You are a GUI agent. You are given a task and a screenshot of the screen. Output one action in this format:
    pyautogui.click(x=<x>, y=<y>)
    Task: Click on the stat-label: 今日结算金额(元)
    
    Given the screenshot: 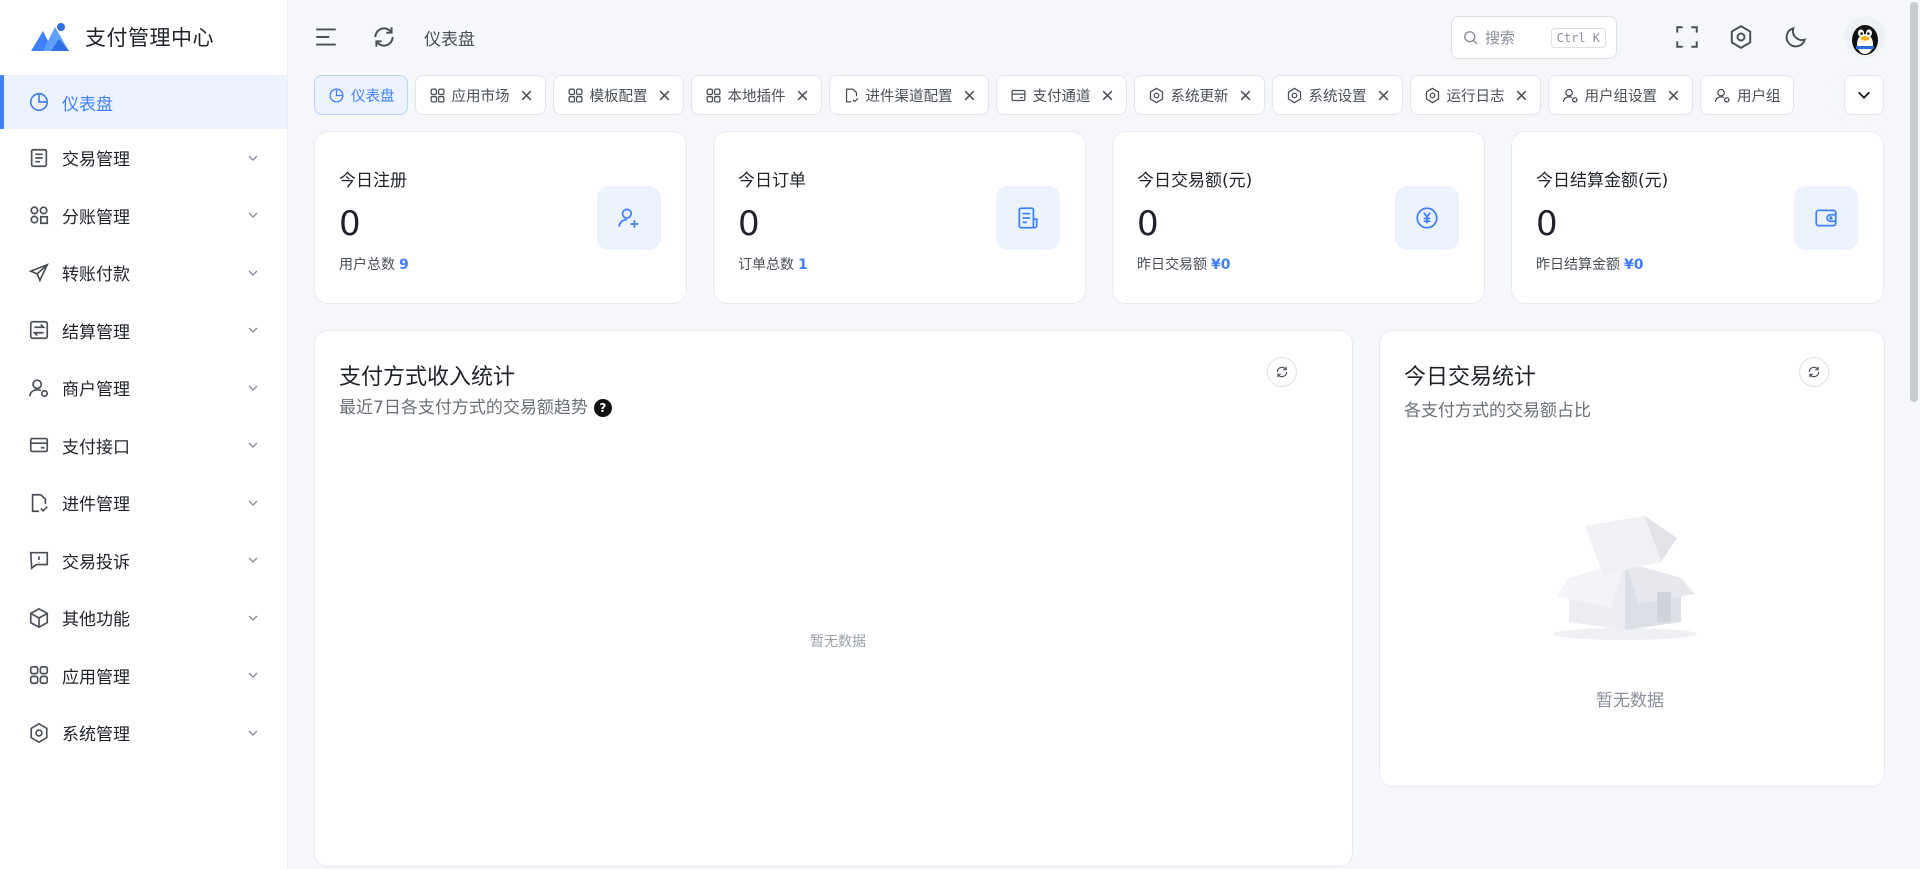 What is the action you would take?
    pyautogui.click(x=1602, y=181)
    